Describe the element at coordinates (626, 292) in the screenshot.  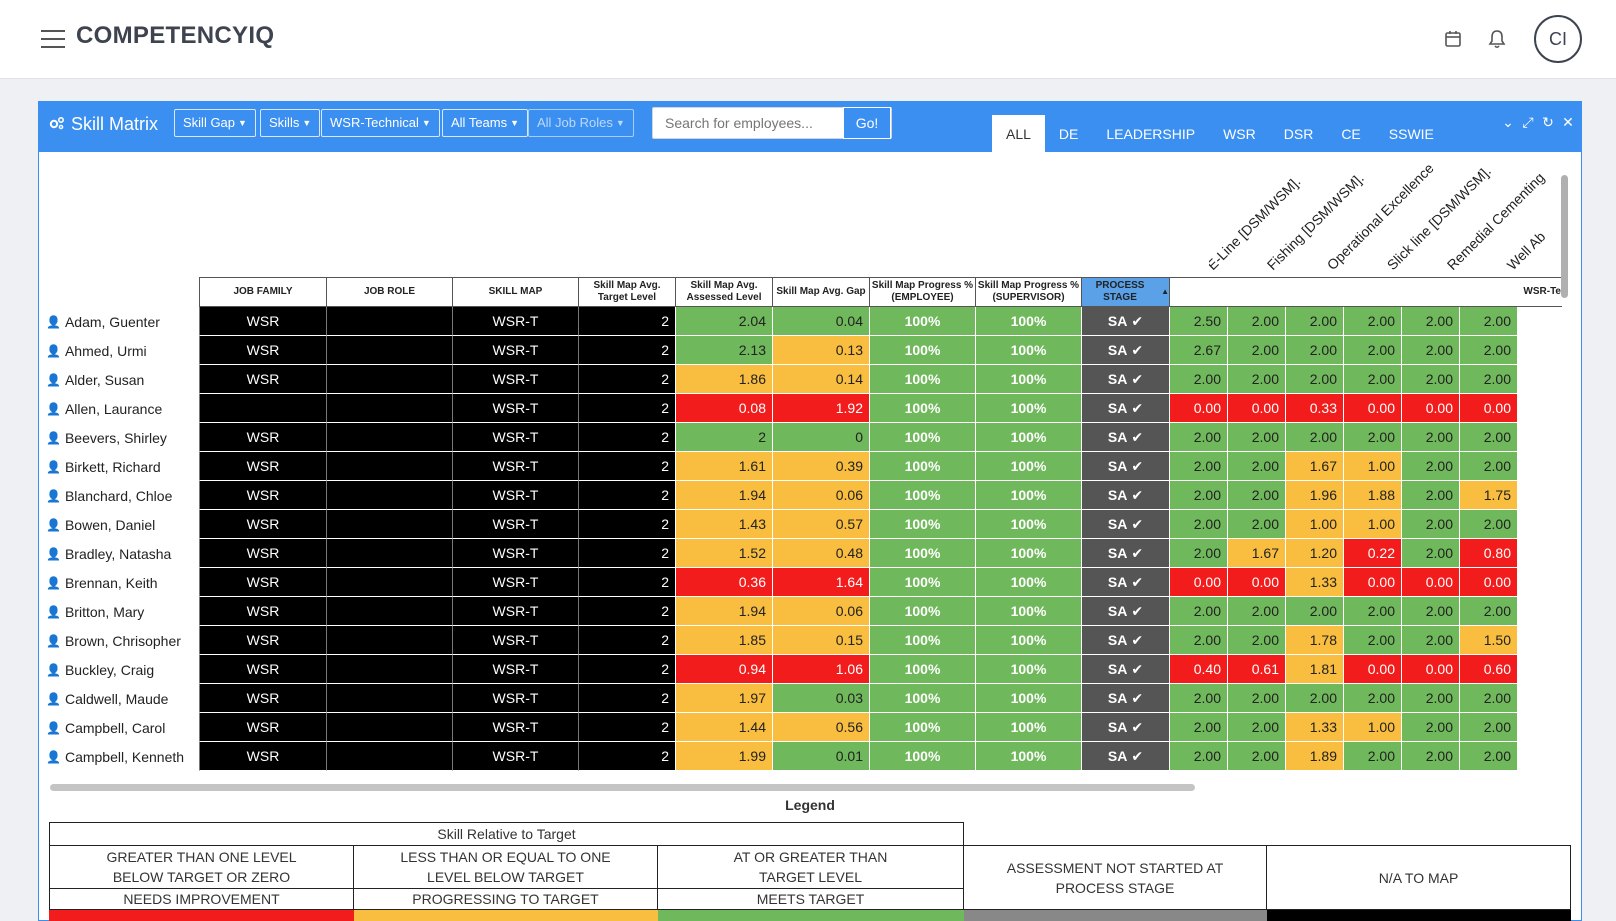
I see `col-target-level: Skill Map Avg. Target Level` at that location.